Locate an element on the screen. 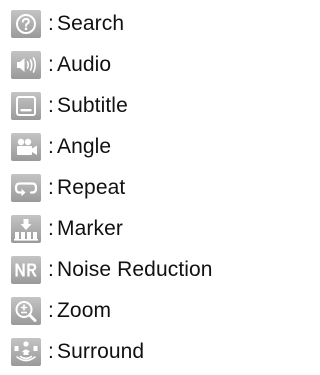  legend-label-subtitle: Subtitle is located at coordinates (92, 105).